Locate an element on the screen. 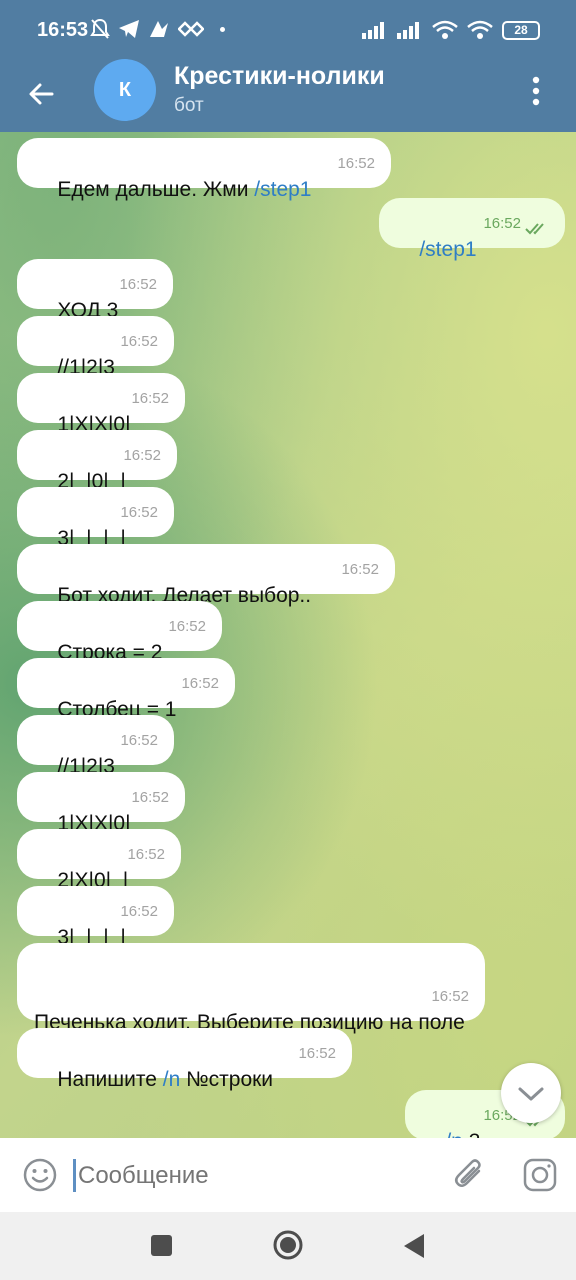  system-icons: 28 is located at coordinates (451, 30).